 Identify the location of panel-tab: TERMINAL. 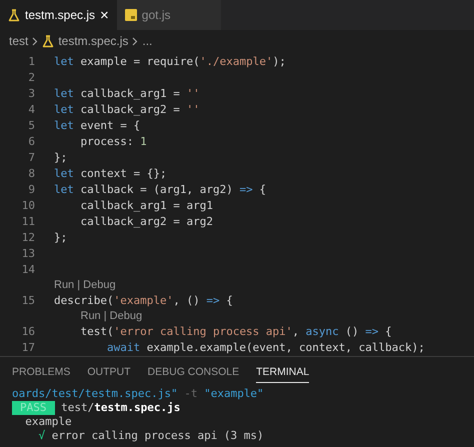
(283, 374).